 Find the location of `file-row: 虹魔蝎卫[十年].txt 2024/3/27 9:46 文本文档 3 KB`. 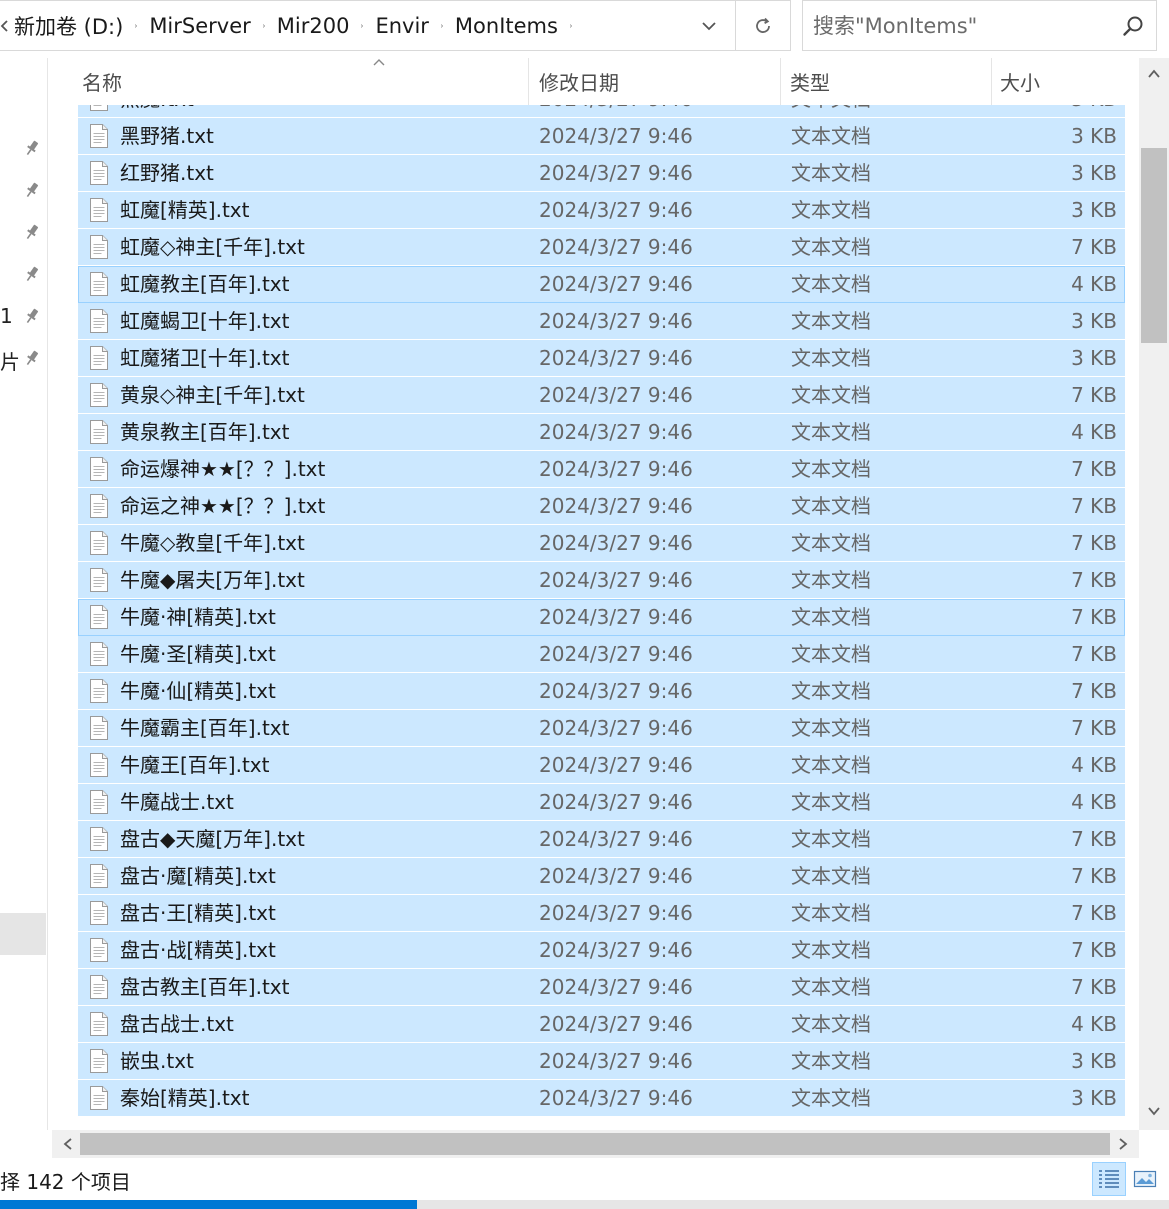

file-row: 虹魔蝎卫[十年].txt 2024/3/27 9:46 文本文档 3 KB is located at coordinates (601, 321).